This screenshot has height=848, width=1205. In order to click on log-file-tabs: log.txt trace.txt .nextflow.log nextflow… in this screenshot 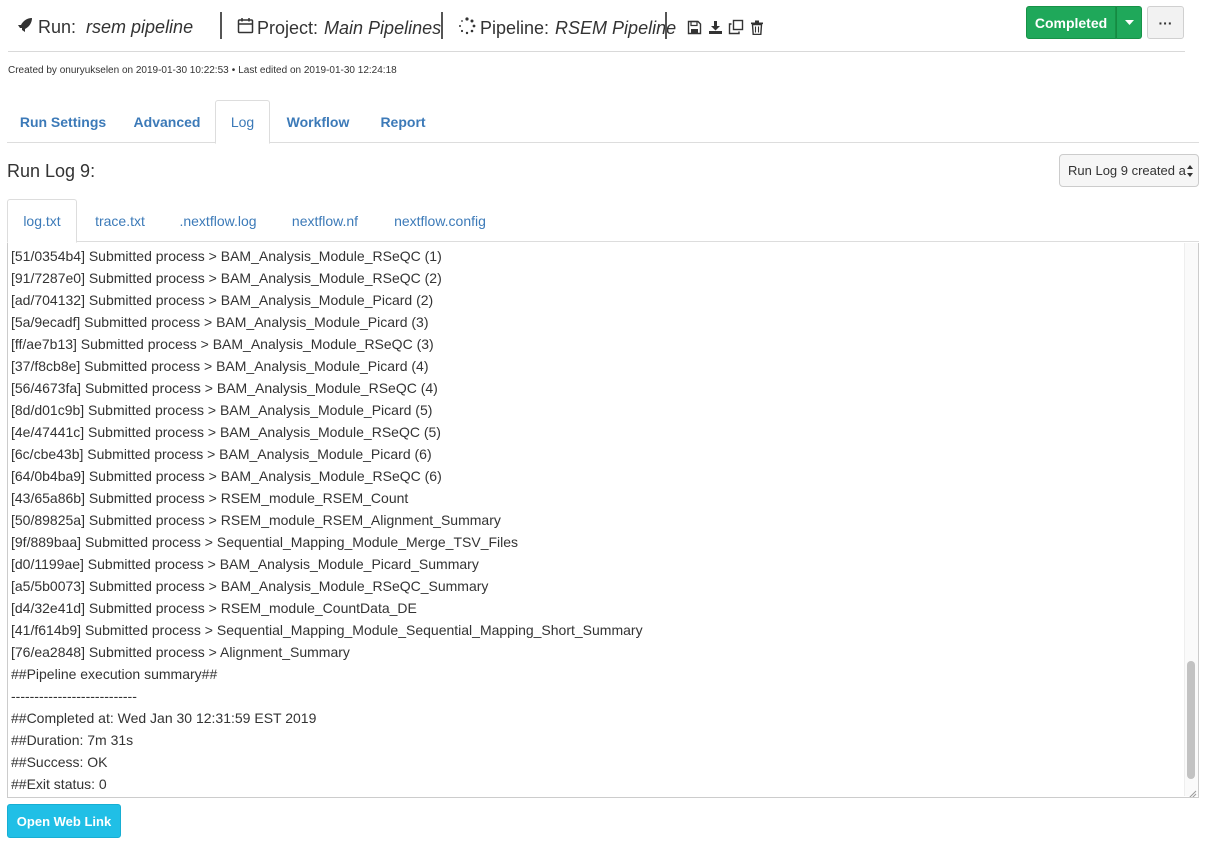, I will do `click(603, 221)`.